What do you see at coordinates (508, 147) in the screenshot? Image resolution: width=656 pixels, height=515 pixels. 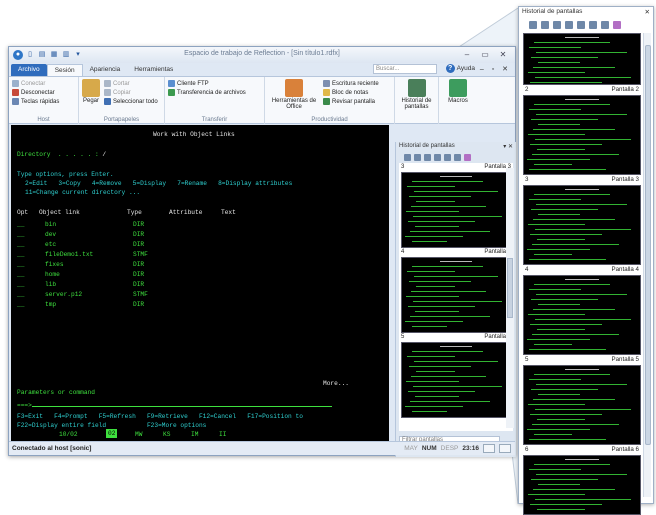 I see `pane-close-icon: ▾ ✕` at bounding box center [508, 147].